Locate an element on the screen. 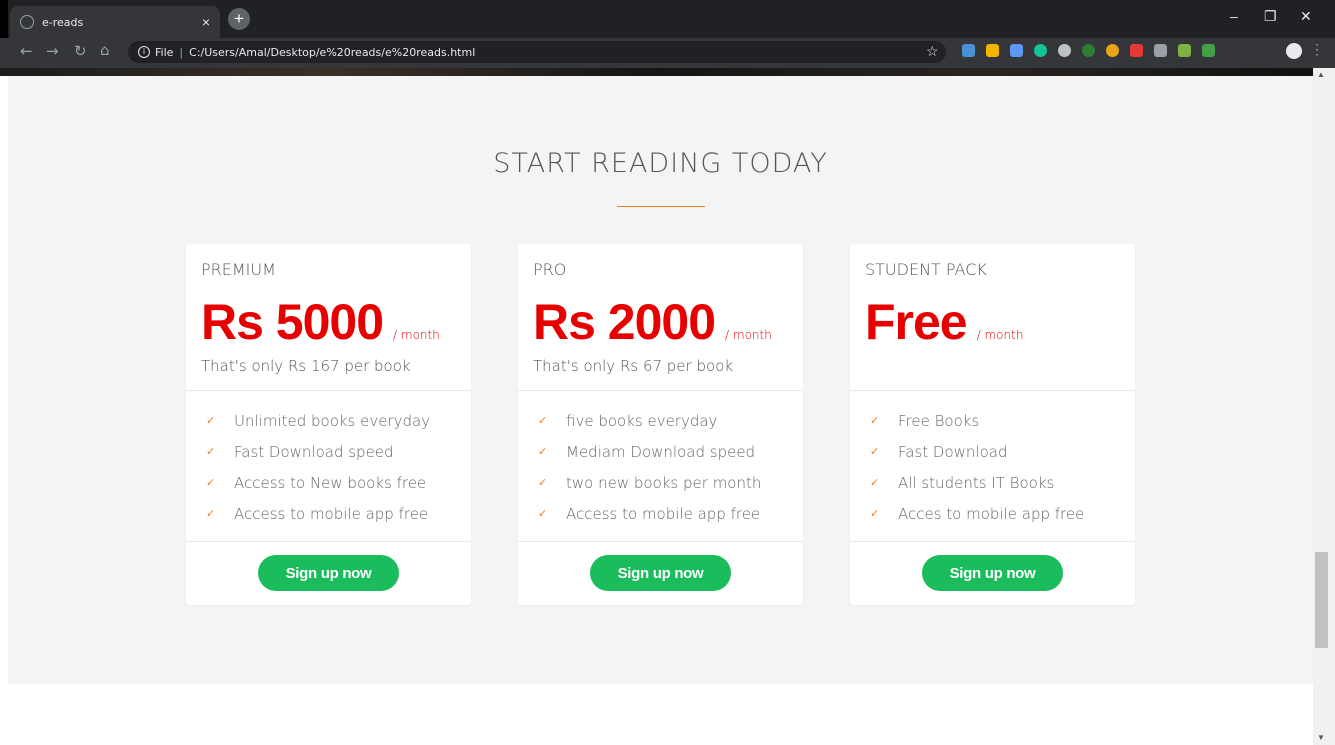 This screenshot has height=745, width=1335. sign-up-button-premium: Sign up now is located at coordinates (328, 573).